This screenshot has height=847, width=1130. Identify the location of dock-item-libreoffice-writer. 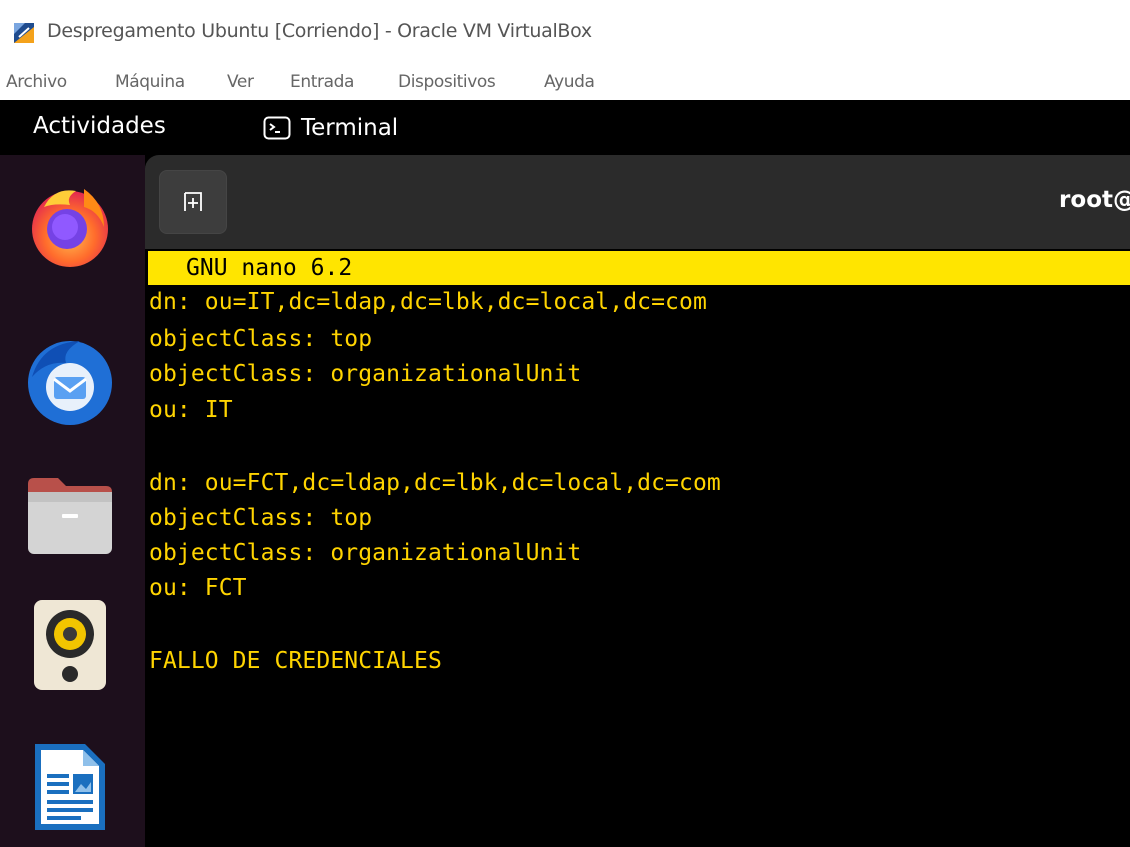
(70, 787).